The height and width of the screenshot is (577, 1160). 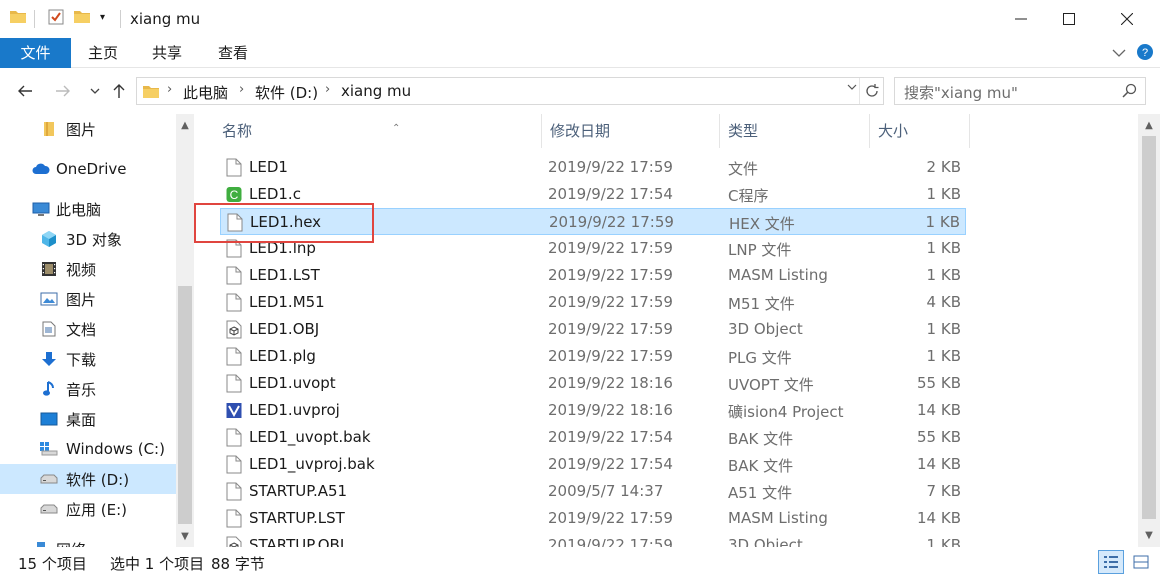 I want to click on file-type: 文件, so click(x=743, y=169).